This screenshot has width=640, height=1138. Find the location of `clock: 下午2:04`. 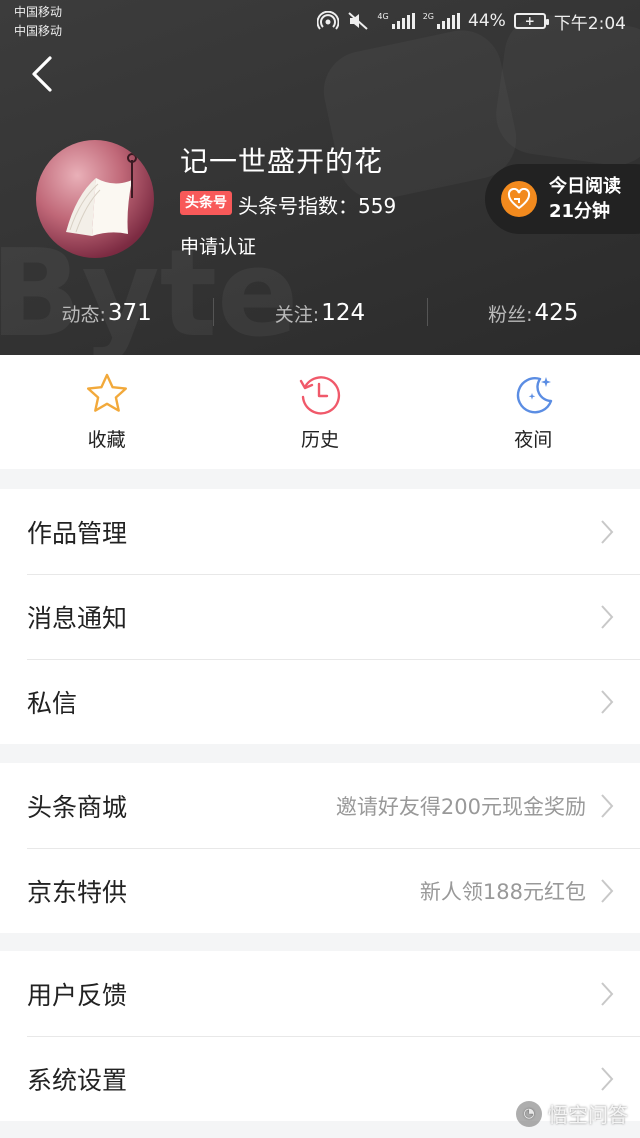

clock: 下午2:04 is located at coordinates (589, 23).